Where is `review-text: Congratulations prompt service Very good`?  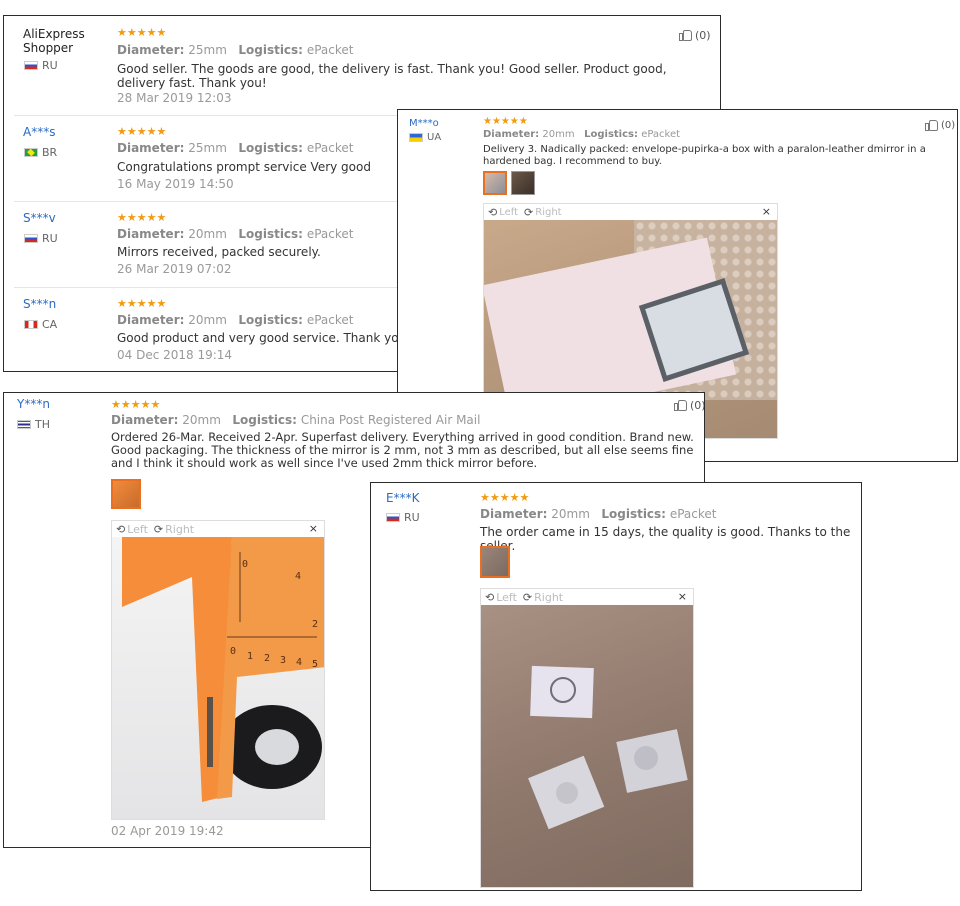
review-text: Congratulations prompt service Very good is located at coordinates (244, 167).